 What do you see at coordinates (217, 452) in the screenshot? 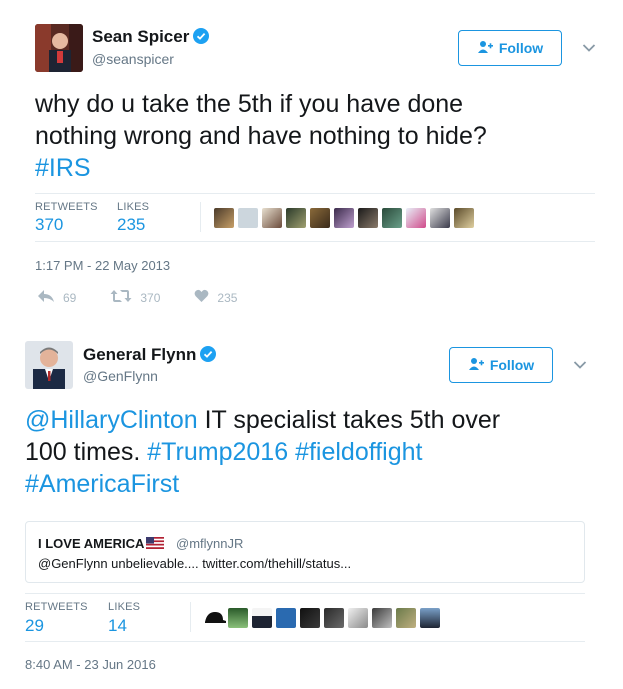
I see `hashtag-link: #Trump2016` at bounding box center [217, 452].